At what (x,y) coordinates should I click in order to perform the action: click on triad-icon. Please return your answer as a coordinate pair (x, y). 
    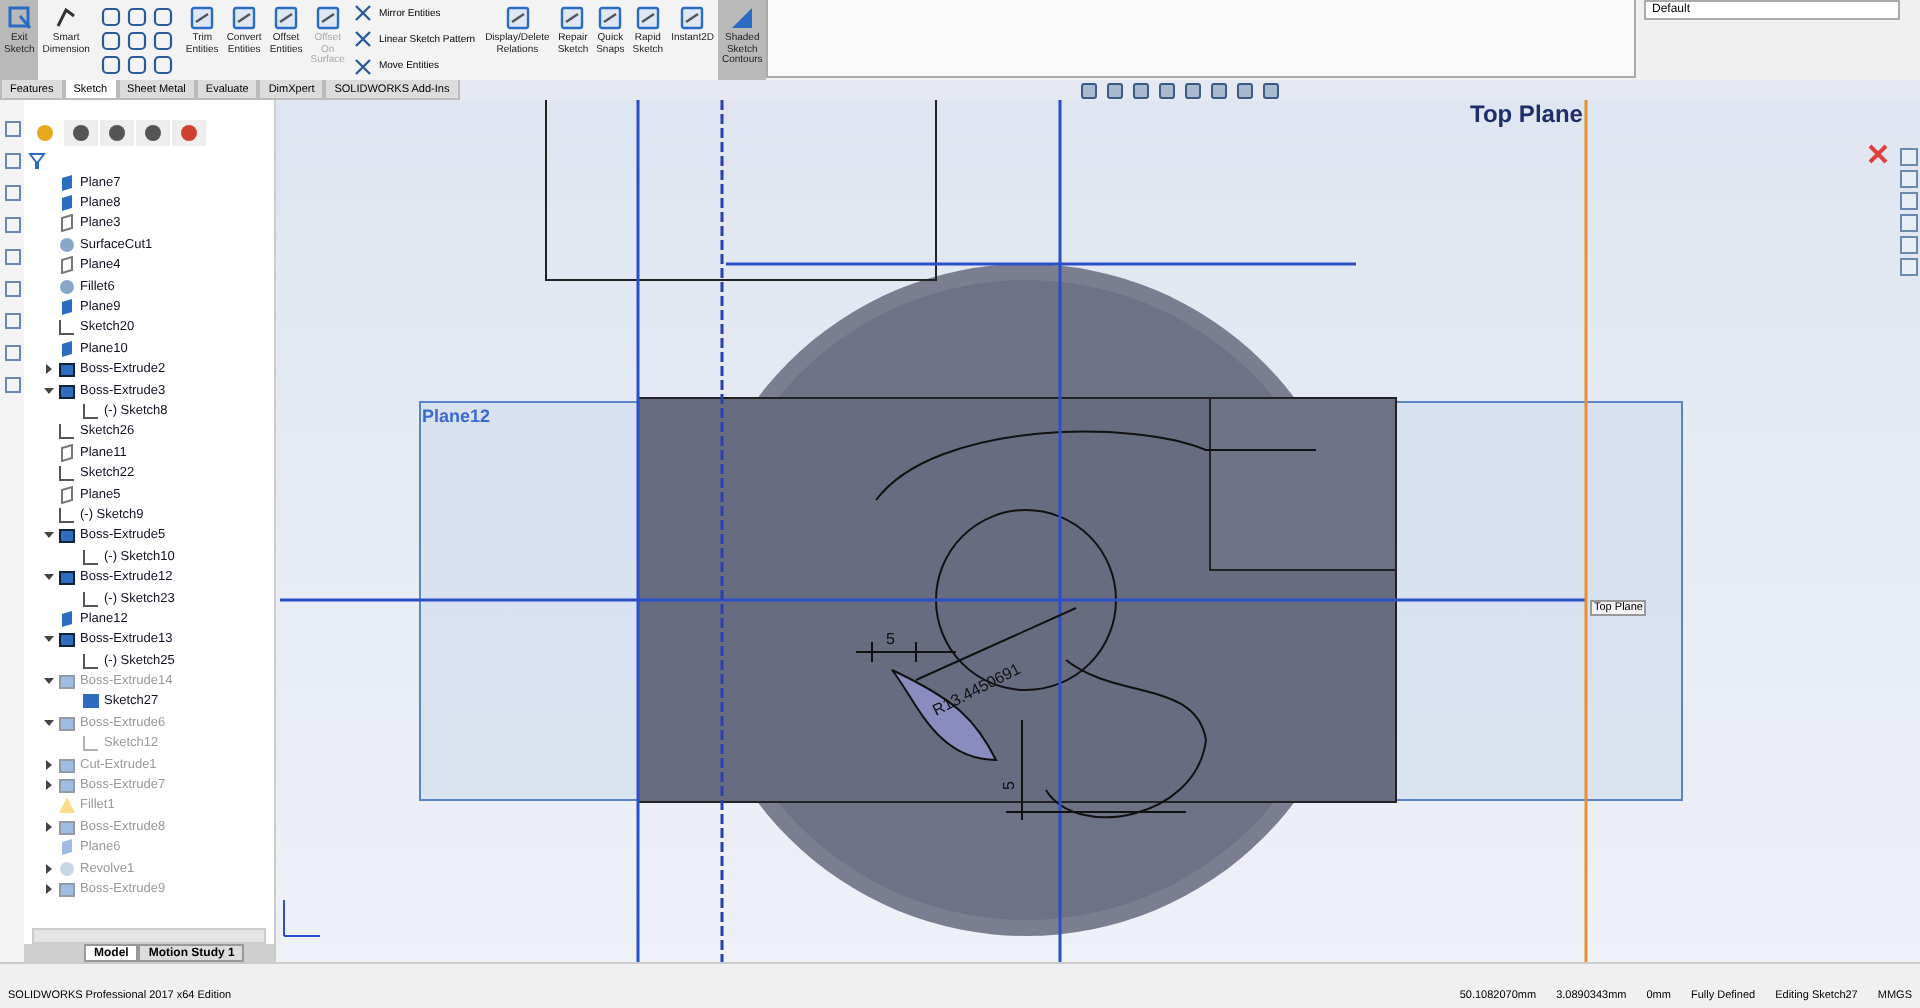
    Looking at the image, I should click on (302, 918).